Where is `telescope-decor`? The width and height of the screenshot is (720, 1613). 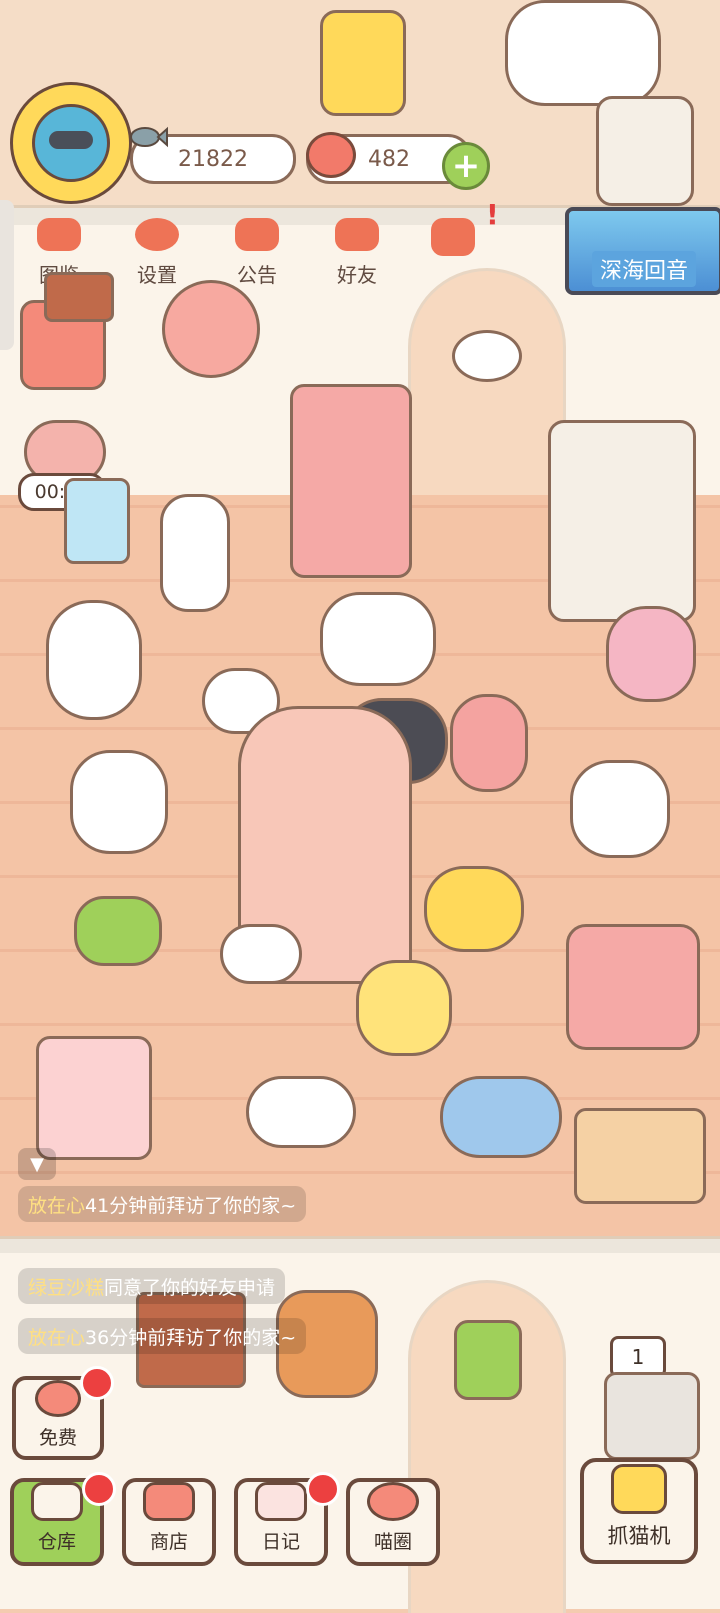 telescope-decor is located at coordinates (97, 521).